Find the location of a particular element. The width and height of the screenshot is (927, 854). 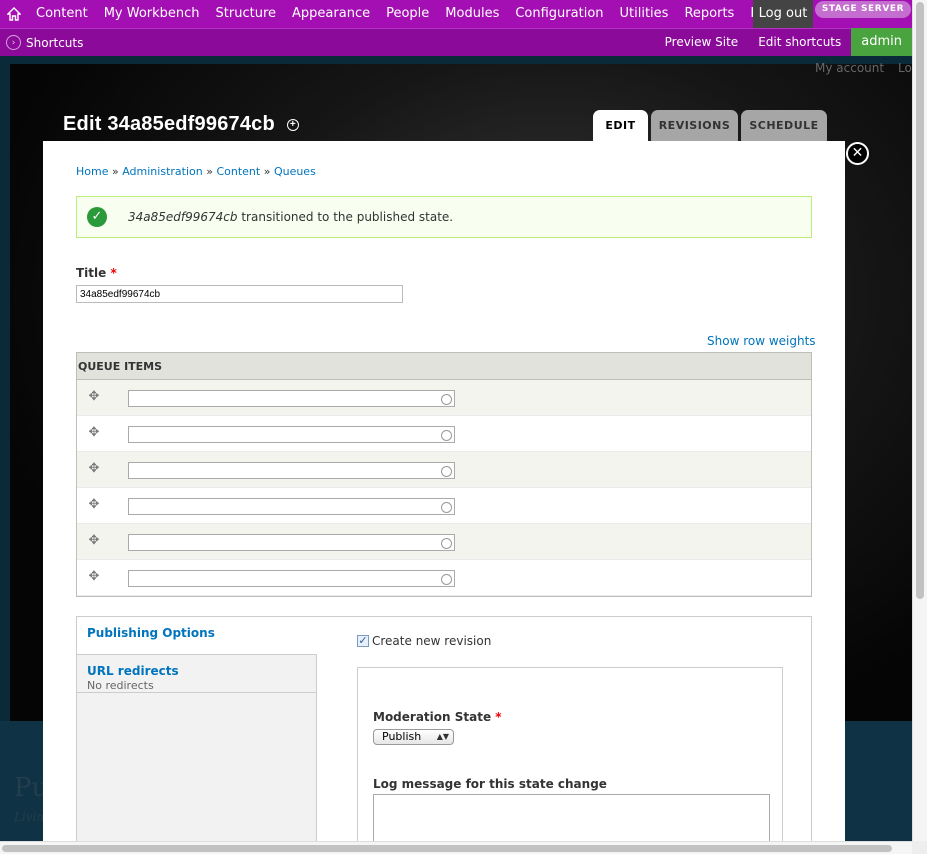

create-revision-checkbox: ✓ is located at coordinates (363, 641).